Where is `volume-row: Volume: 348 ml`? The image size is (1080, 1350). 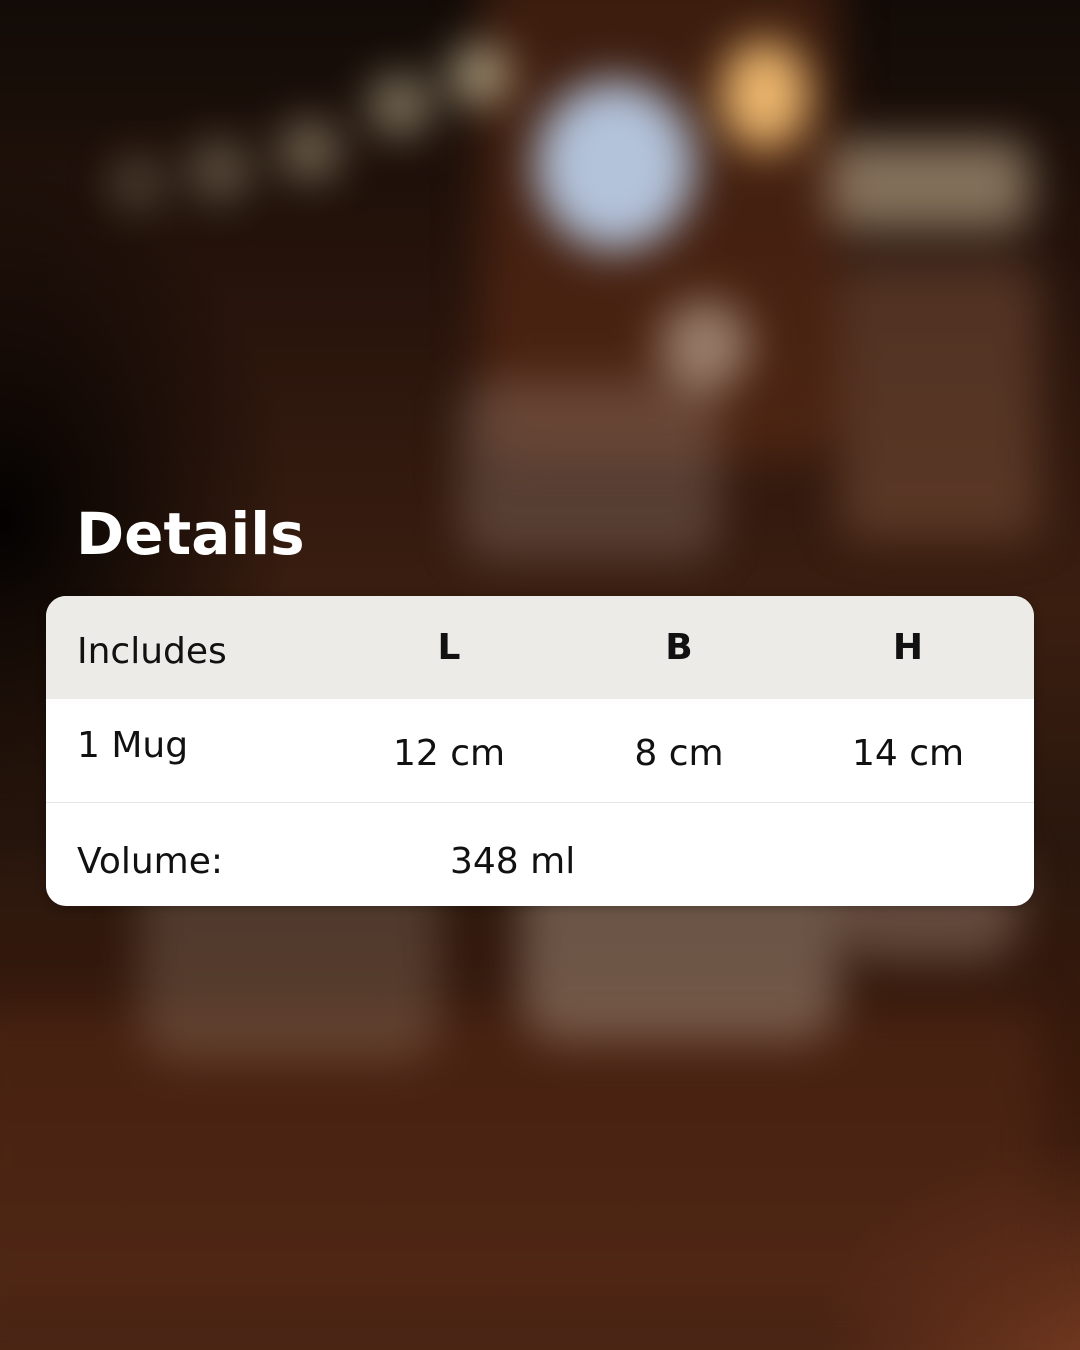
volume-row: Volume: 348 ml is located at coordinates (540, 854).